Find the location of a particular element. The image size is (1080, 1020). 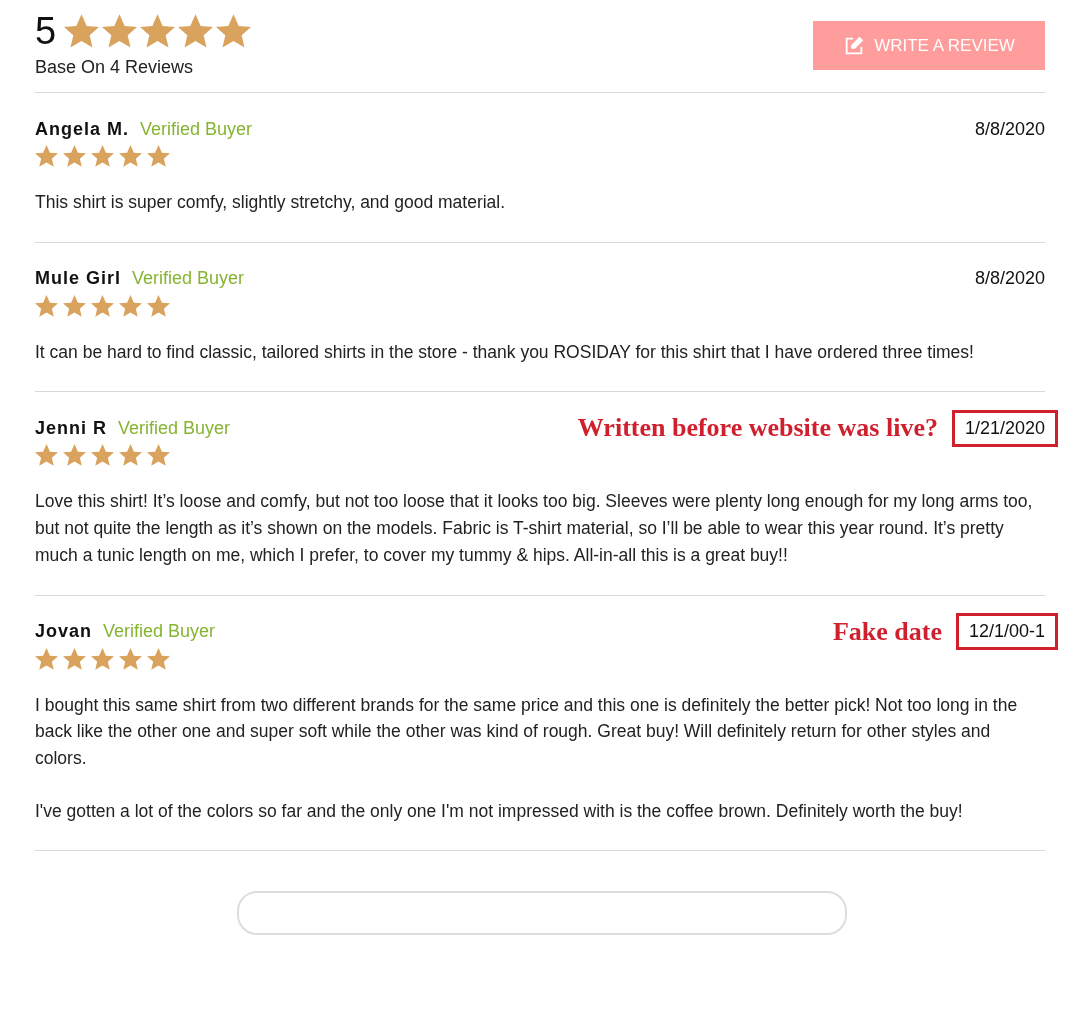

annotation-text: Written before website was live? is located at coordinates (757, 428).